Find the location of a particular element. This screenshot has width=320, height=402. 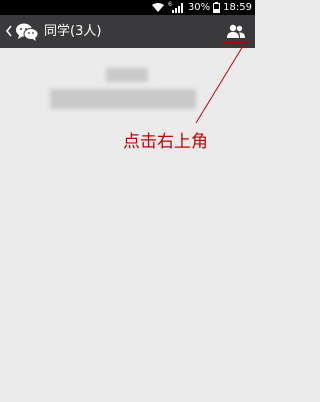

redacted-system-message is located at coordinates (123, 99).